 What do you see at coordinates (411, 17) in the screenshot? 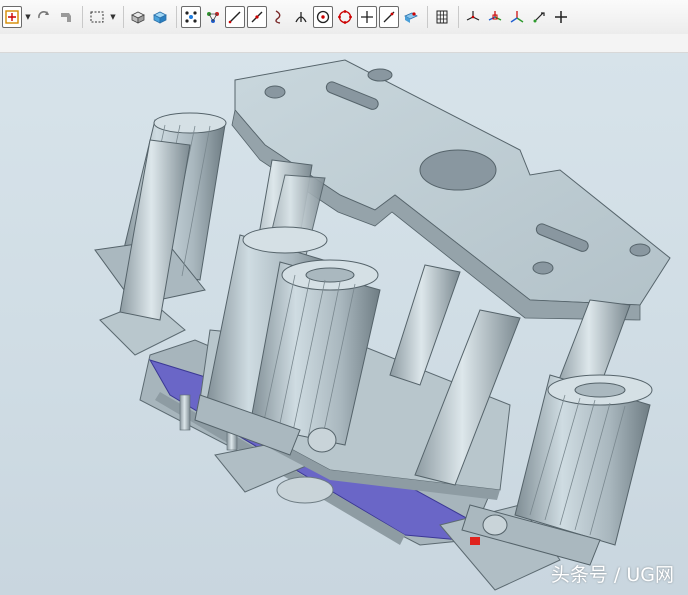
I see `face-point-icon` at bounding box center [411, 17].